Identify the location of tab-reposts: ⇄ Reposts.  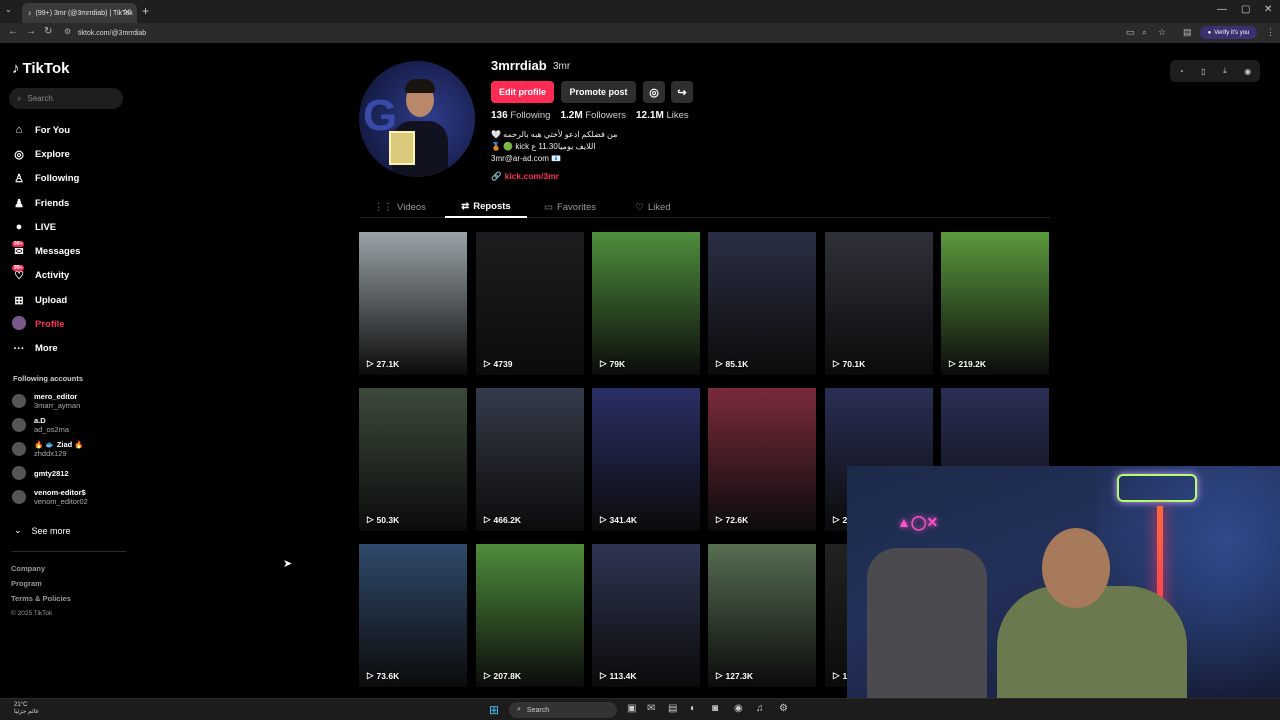
(486, 207).